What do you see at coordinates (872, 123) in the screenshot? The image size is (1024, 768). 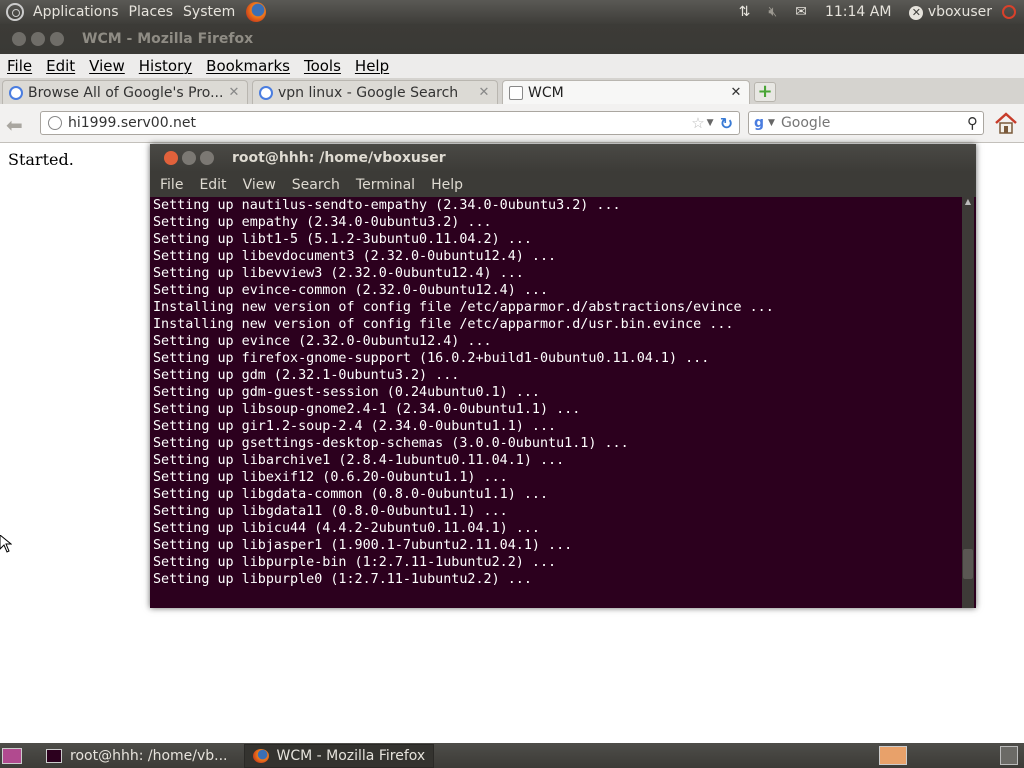 I see `search-input` at bounding box center [872, 123].